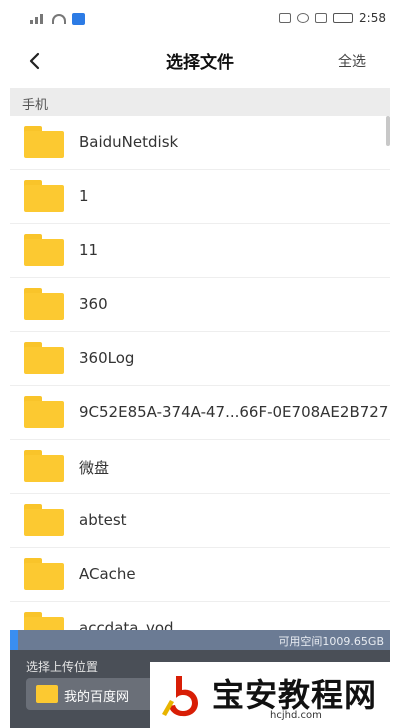 The width and height of the screenshot is (400, 728). Describe the element at coordinates (62, 667) in the screenshot. I see `upload-location-label: 选择上传位置` at that location.